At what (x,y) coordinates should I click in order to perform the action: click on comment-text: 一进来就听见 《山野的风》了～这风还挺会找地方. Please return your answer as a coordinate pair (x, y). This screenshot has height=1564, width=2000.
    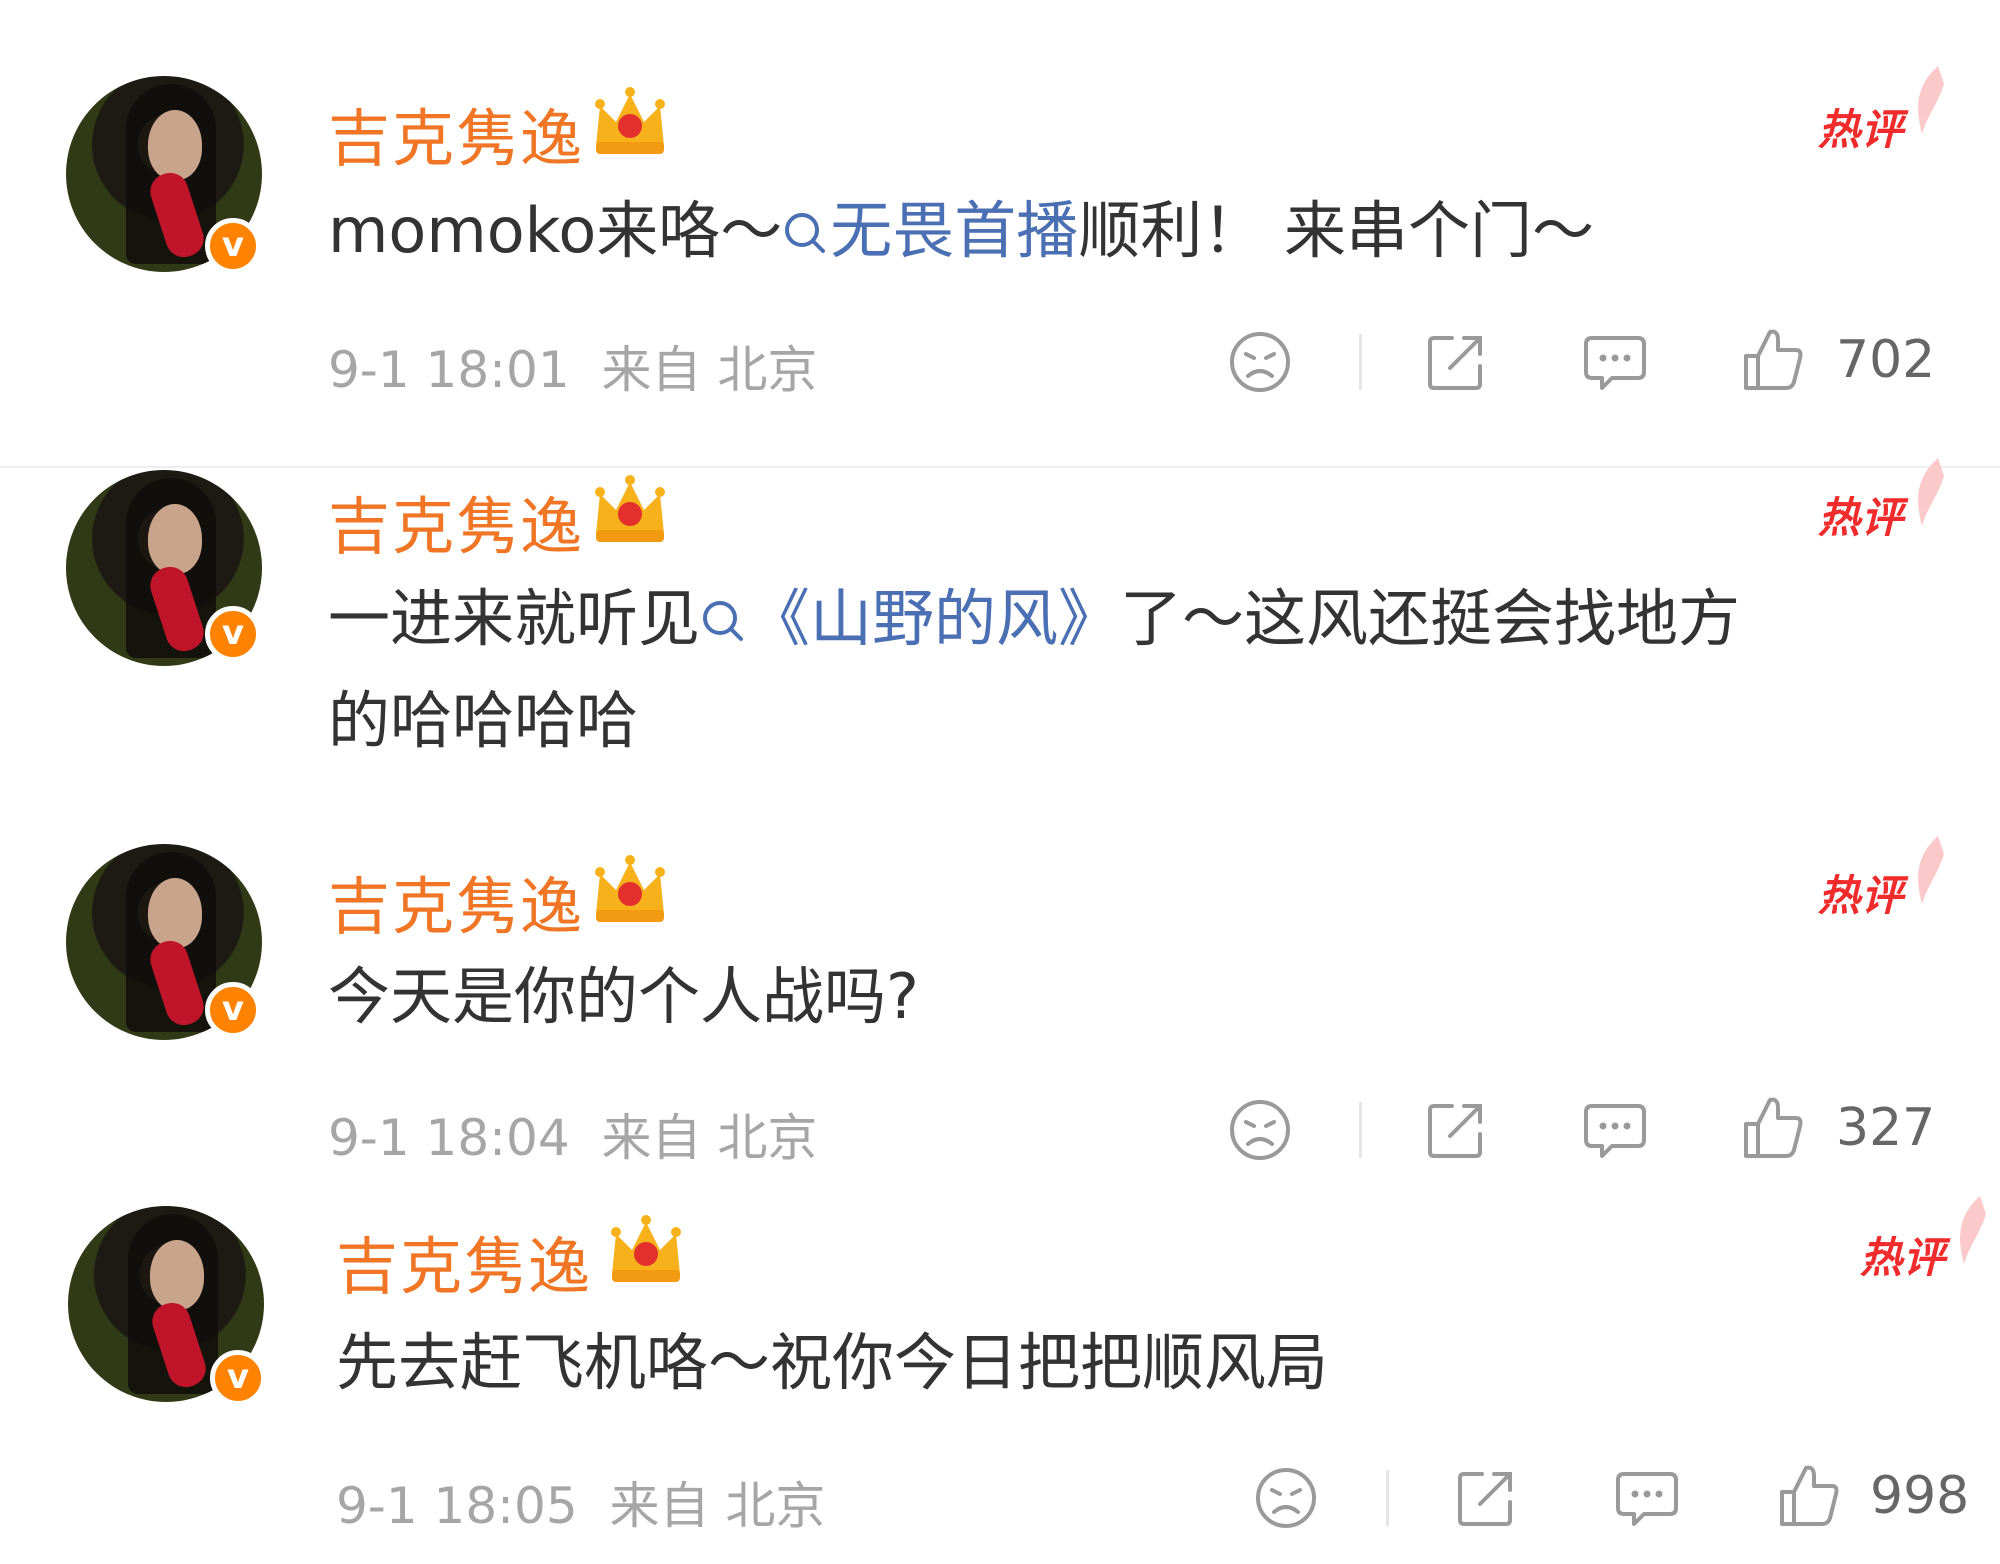
    Looking at the image, I should click on (1034, 619).